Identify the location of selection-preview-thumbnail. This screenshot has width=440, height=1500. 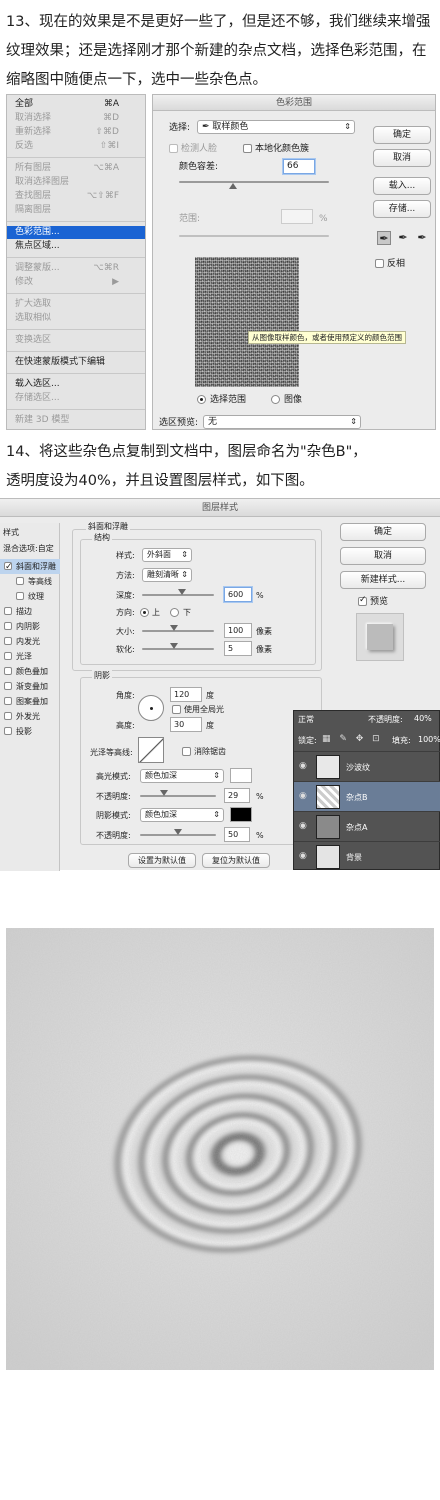
(247, 322).